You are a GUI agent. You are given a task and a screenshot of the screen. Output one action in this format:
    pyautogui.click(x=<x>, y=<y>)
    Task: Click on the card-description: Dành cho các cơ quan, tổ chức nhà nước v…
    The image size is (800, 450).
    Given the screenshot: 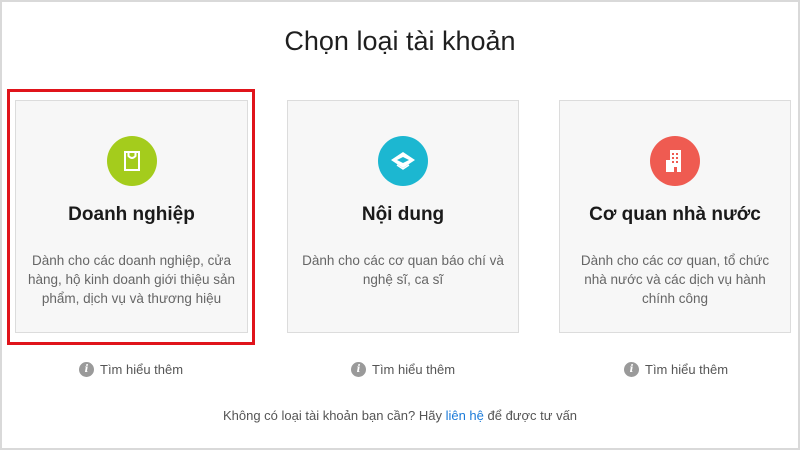 What is the action you would take?
    pyautogui.click(x=675, y=279)
    